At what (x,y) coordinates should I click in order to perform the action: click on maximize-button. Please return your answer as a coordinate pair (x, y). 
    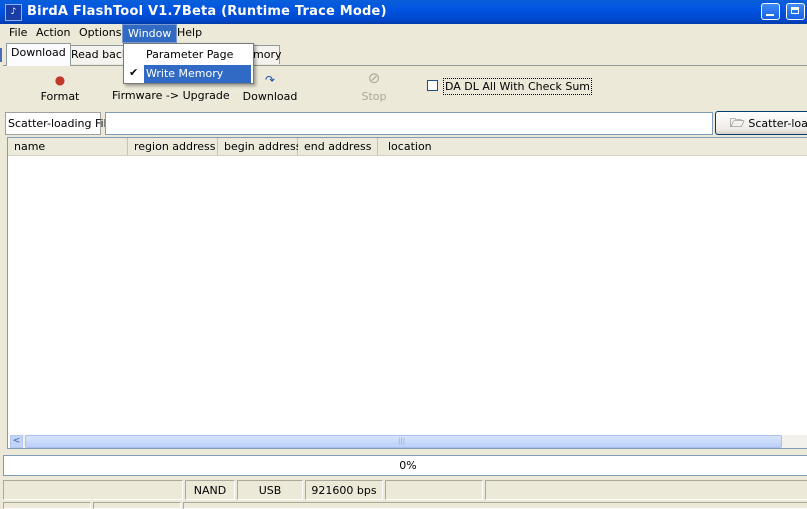
    Looking at the image, I should click on (795, 11).